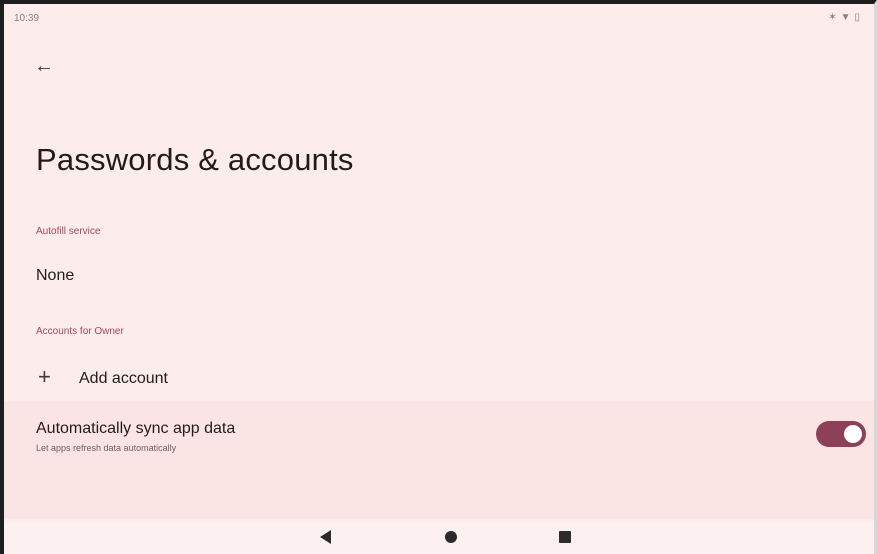  What do you see at coordinates (439, 538) in the screenshot?
I see `navigation-bar` at bounding box center [439, 538].